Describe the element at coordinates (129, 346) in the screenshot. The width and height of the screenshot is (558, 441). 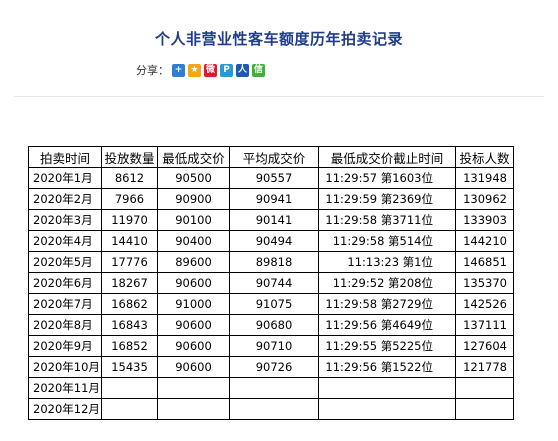
I see `quota-cell: 16852` at that location.